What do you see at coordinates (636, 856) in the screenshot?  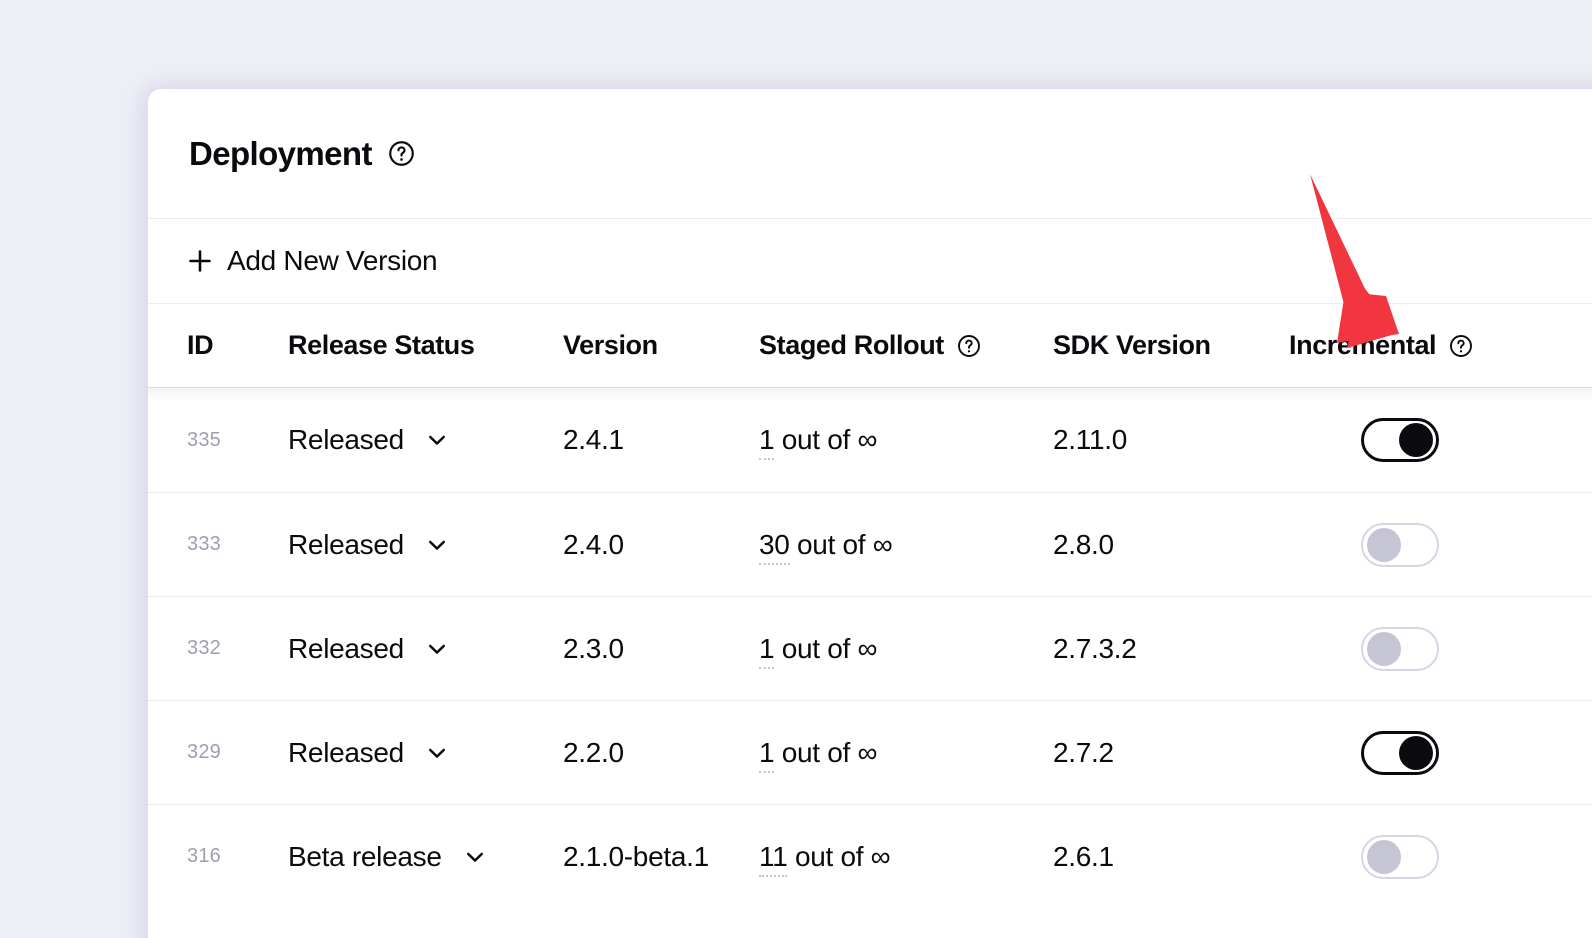 I see `row-version: 2.1.0-beta.1` at bounding box center [636, 856].